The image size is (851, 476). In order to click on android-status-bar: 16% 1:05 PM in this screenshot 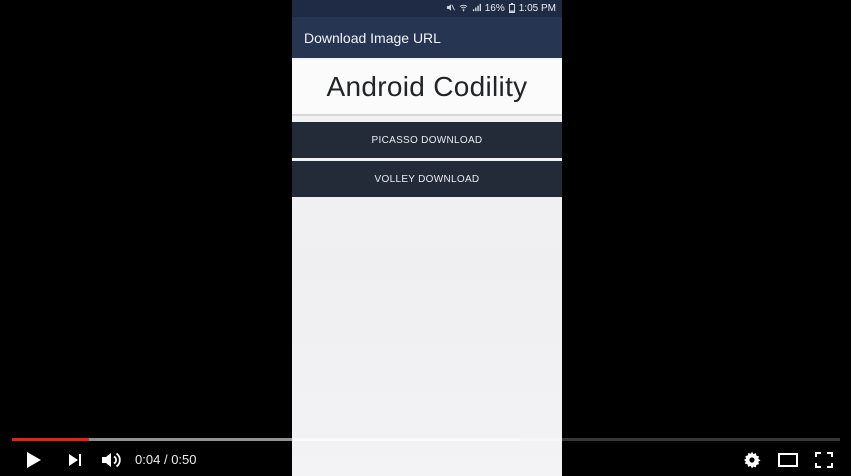, I will do `click(427, 8)`.